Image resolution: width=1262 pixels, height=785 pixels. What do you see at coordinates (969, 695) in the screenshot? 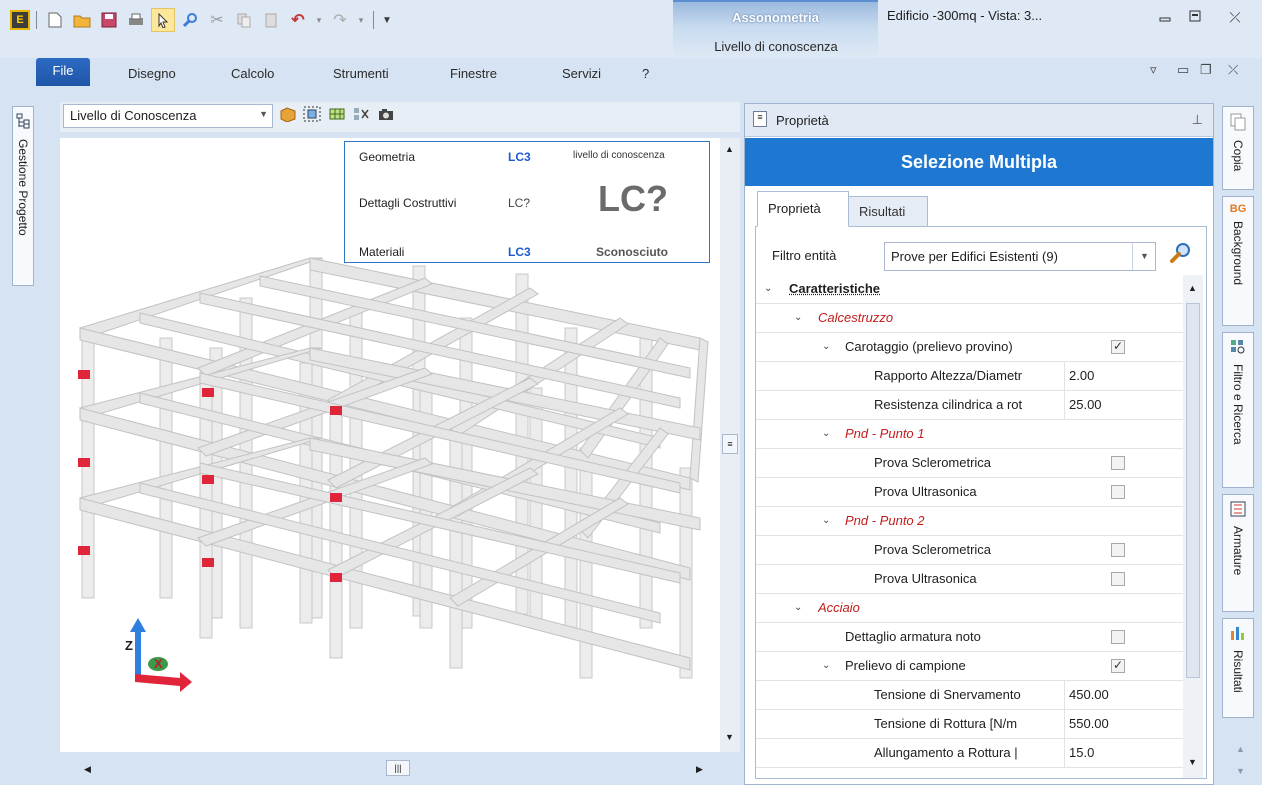
I see `grid-row: Tensione di Snervamento 450.00` at bounding box center [969, 695].